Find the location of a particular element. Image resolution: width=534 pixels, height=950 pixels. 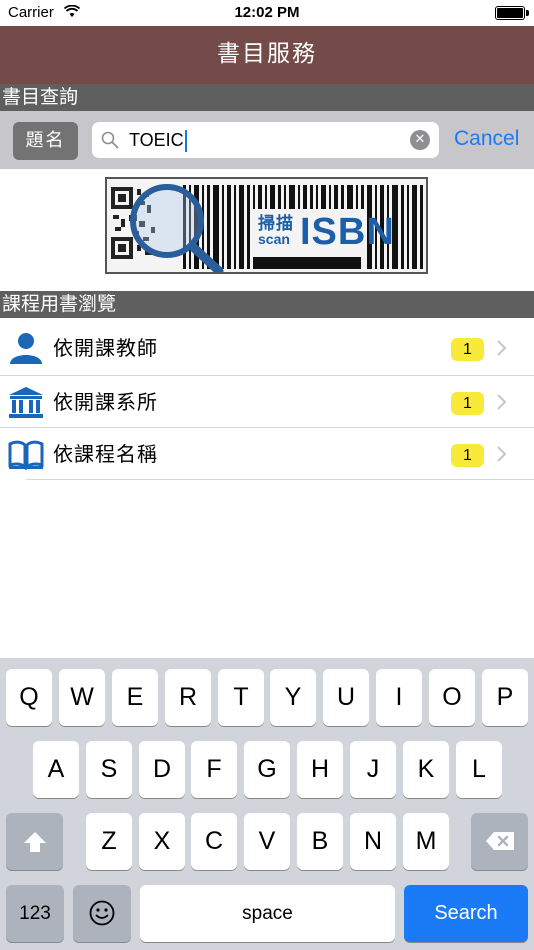

key-j: J is located at coordinates (373, 769).